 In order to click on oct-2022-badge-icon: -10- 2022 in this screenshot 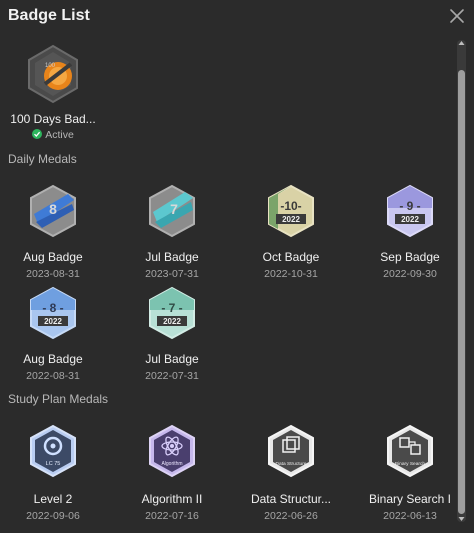, I will do `click(291, 211)`.